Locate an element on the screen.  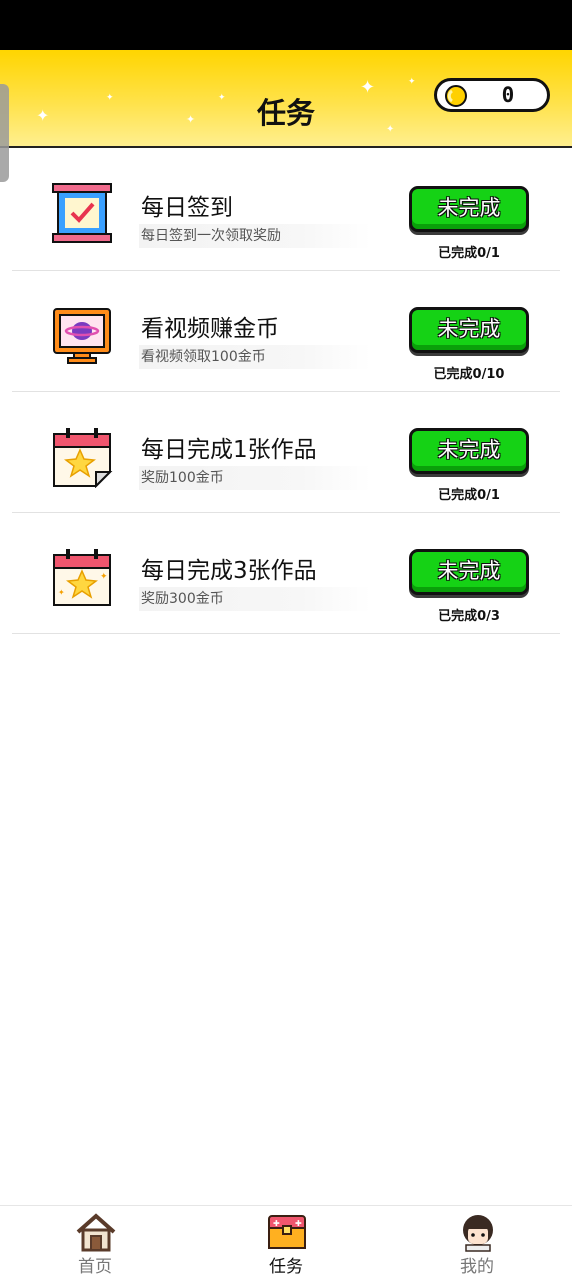
task-description: 看视频领取100金币 is located at coordinates (255, 357).